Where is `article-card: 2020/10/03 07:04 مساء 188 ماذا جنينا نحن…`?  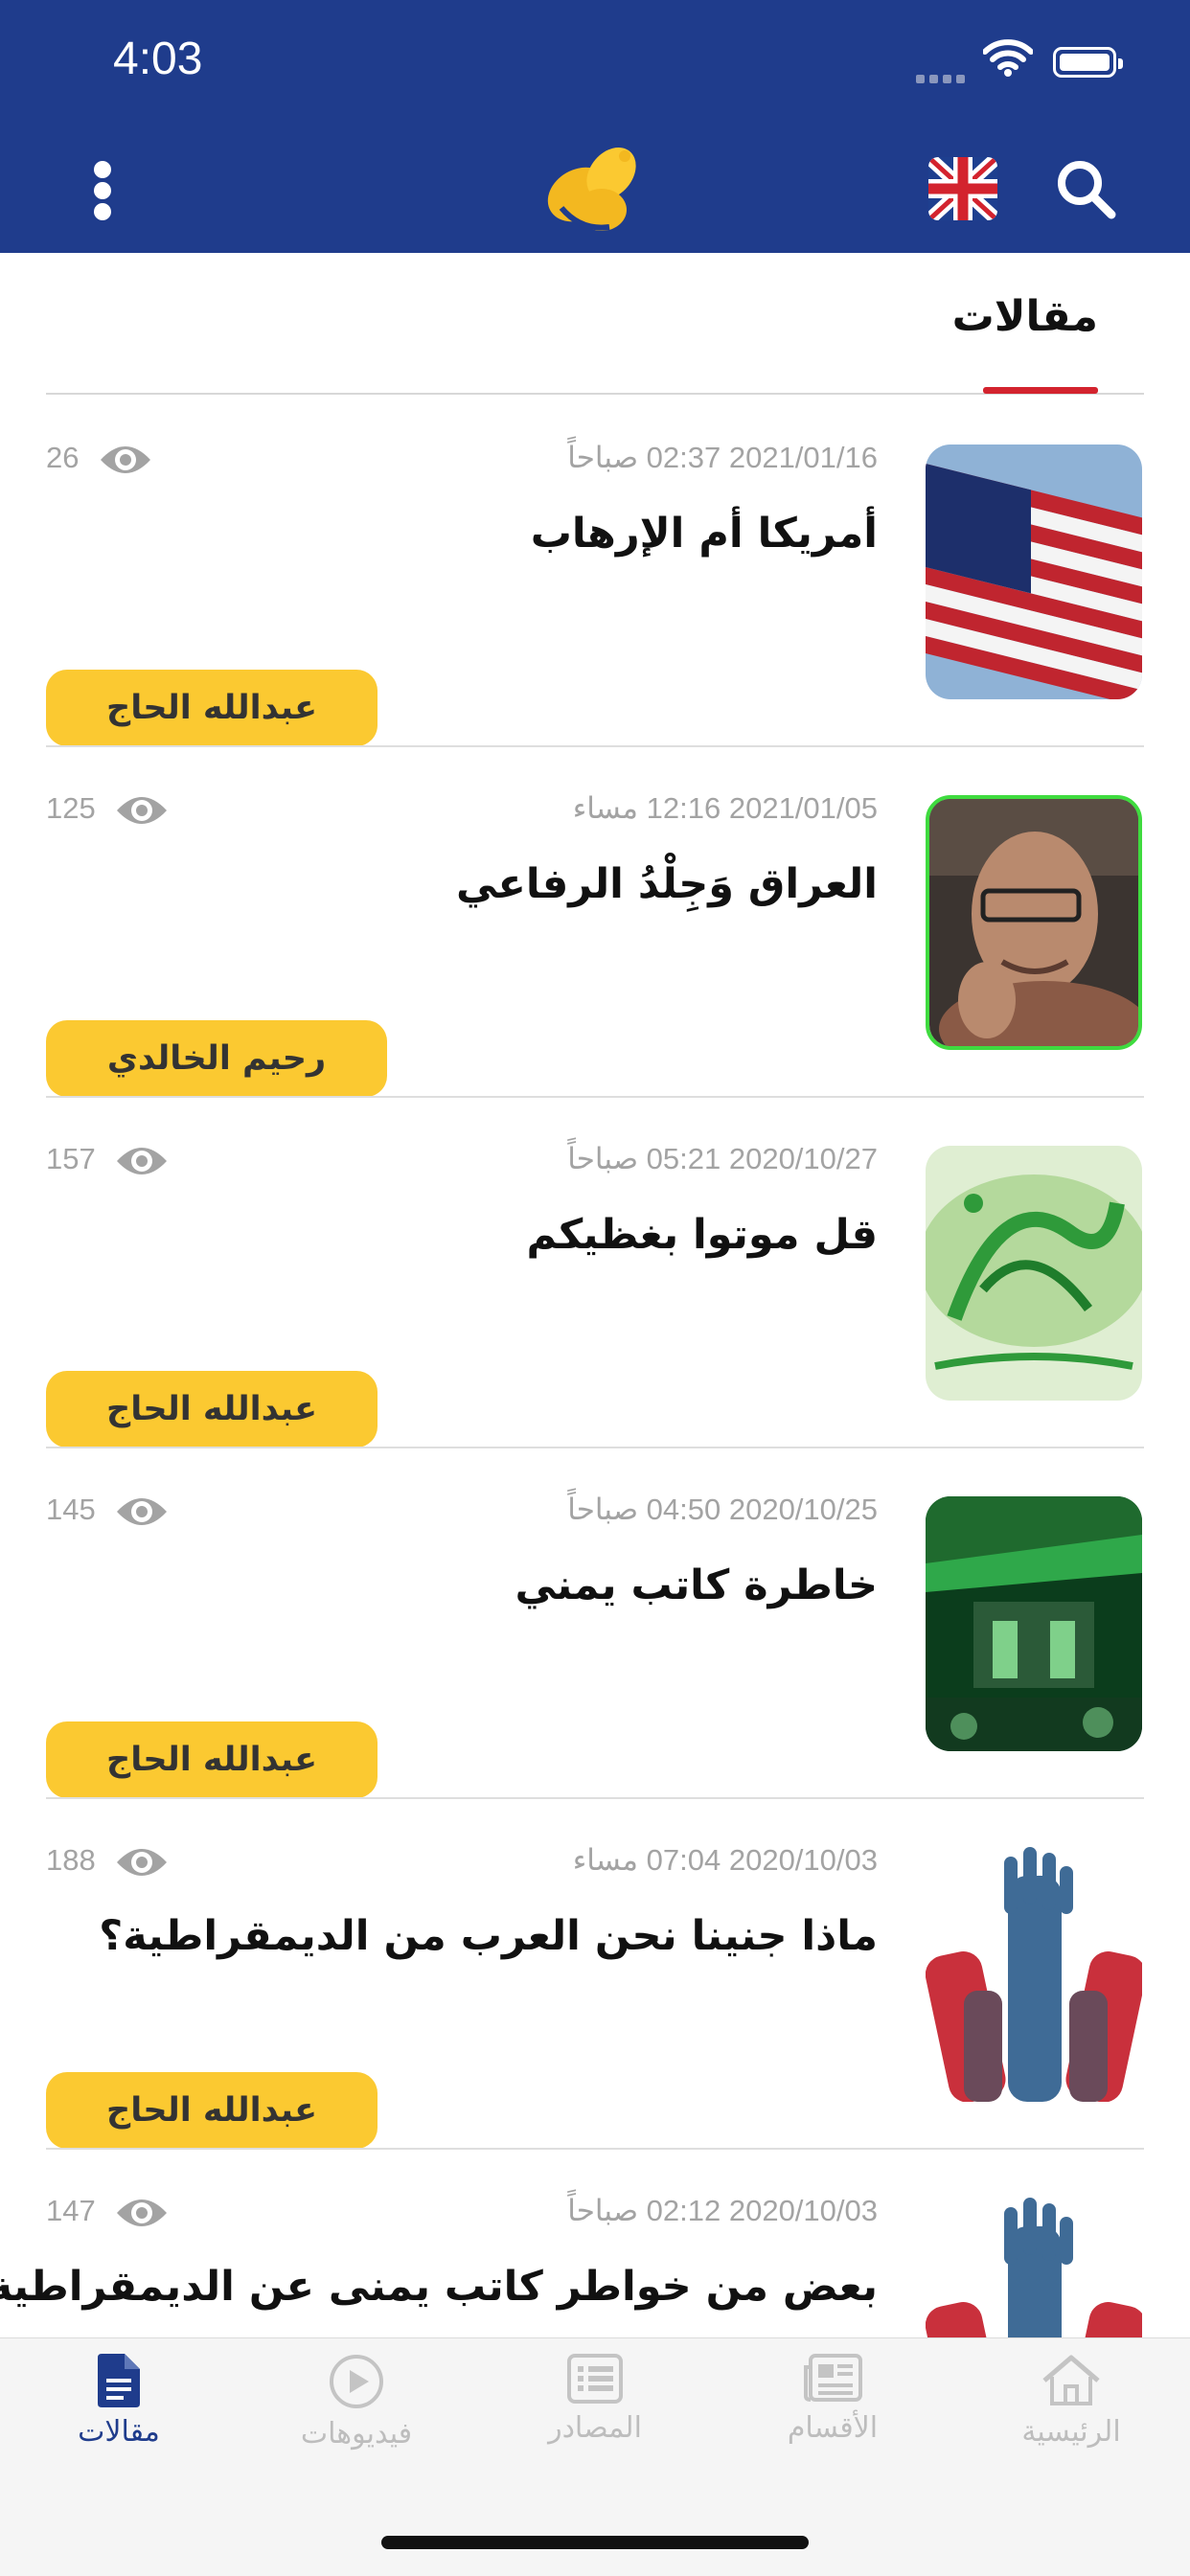
article-card: 2020/10/03 07:04 مساء 188 ماذا جنينا نحن… is located at coordinates (595, 1975).